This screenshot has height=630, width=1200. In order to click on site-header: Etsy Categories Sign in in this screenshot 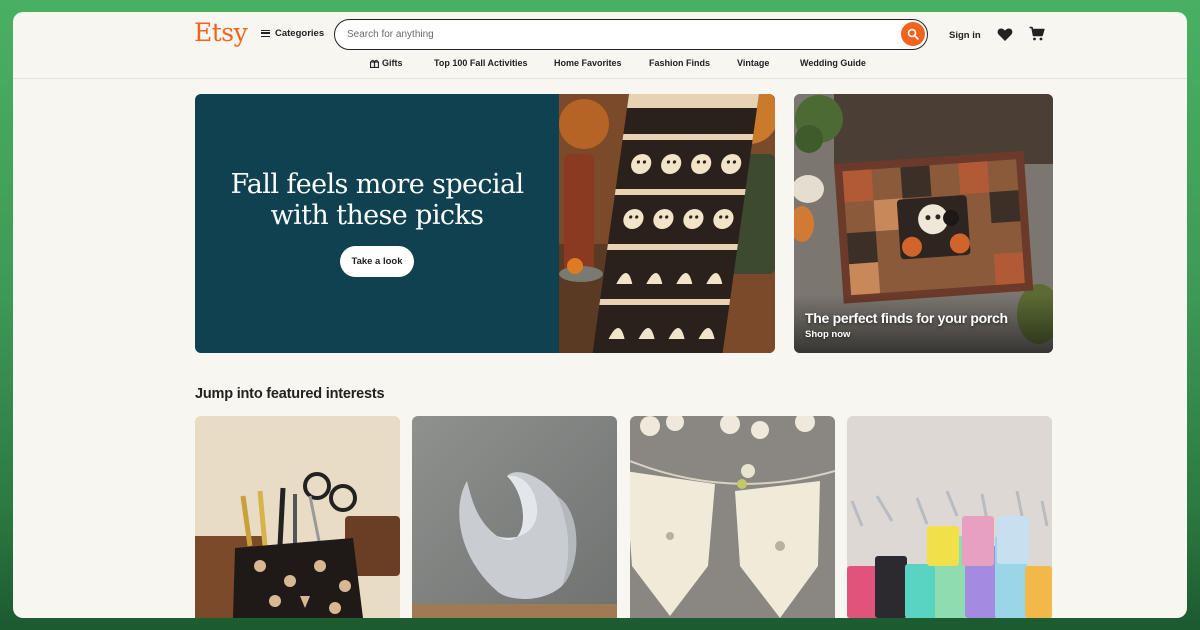, I will do `click(600, 45)`.